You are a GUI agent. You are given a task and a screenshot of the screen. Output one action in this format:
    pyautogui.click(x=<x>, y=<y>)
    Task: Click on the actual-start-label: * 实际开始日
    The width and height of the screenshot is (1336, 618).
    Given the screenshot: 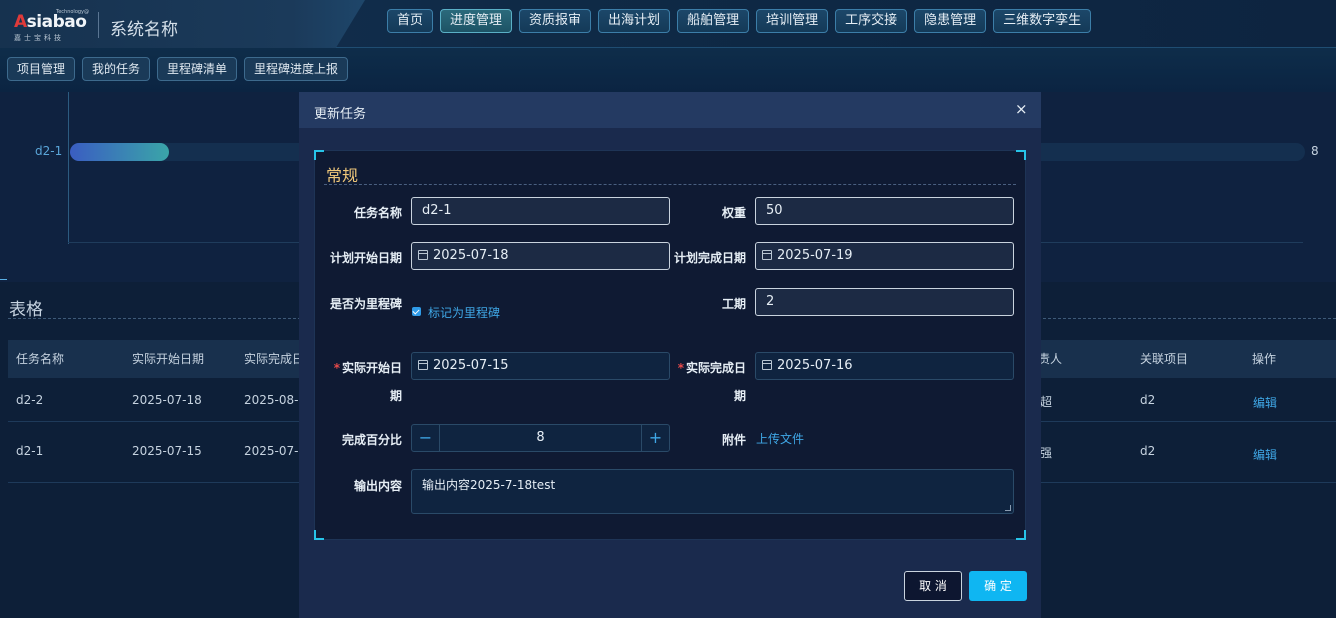 What is the action you would take?
    pyautogui.click(x=368, y=367)
    